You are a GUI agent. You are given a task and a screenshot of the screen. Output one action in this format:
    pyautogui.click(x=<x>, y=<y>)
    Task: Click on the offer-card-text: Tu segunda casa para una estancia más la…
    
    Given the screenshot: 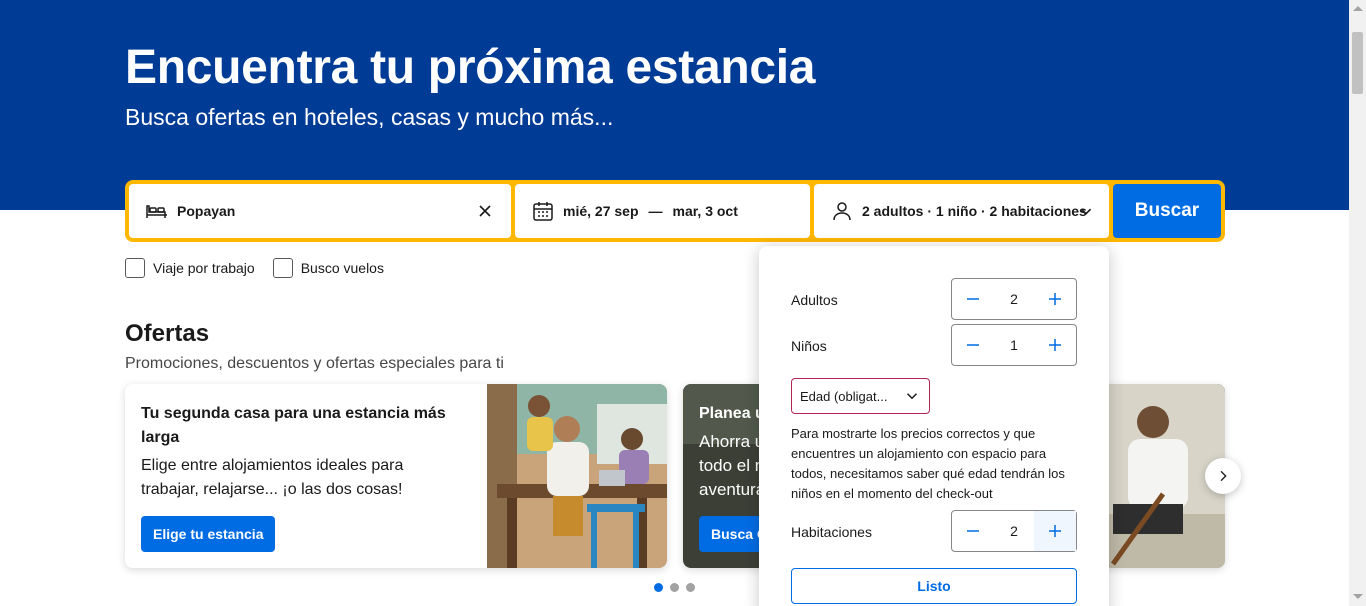 What is the action you would take?
    pyautogui.click(x=301, y=452)
    